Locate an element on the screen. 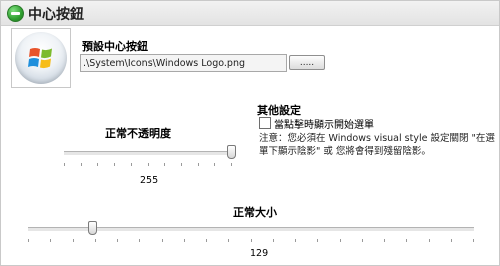 The width and height of the screenshot is (500, 266). show-start-menu-checkbox is located at coordinates (265, 123).